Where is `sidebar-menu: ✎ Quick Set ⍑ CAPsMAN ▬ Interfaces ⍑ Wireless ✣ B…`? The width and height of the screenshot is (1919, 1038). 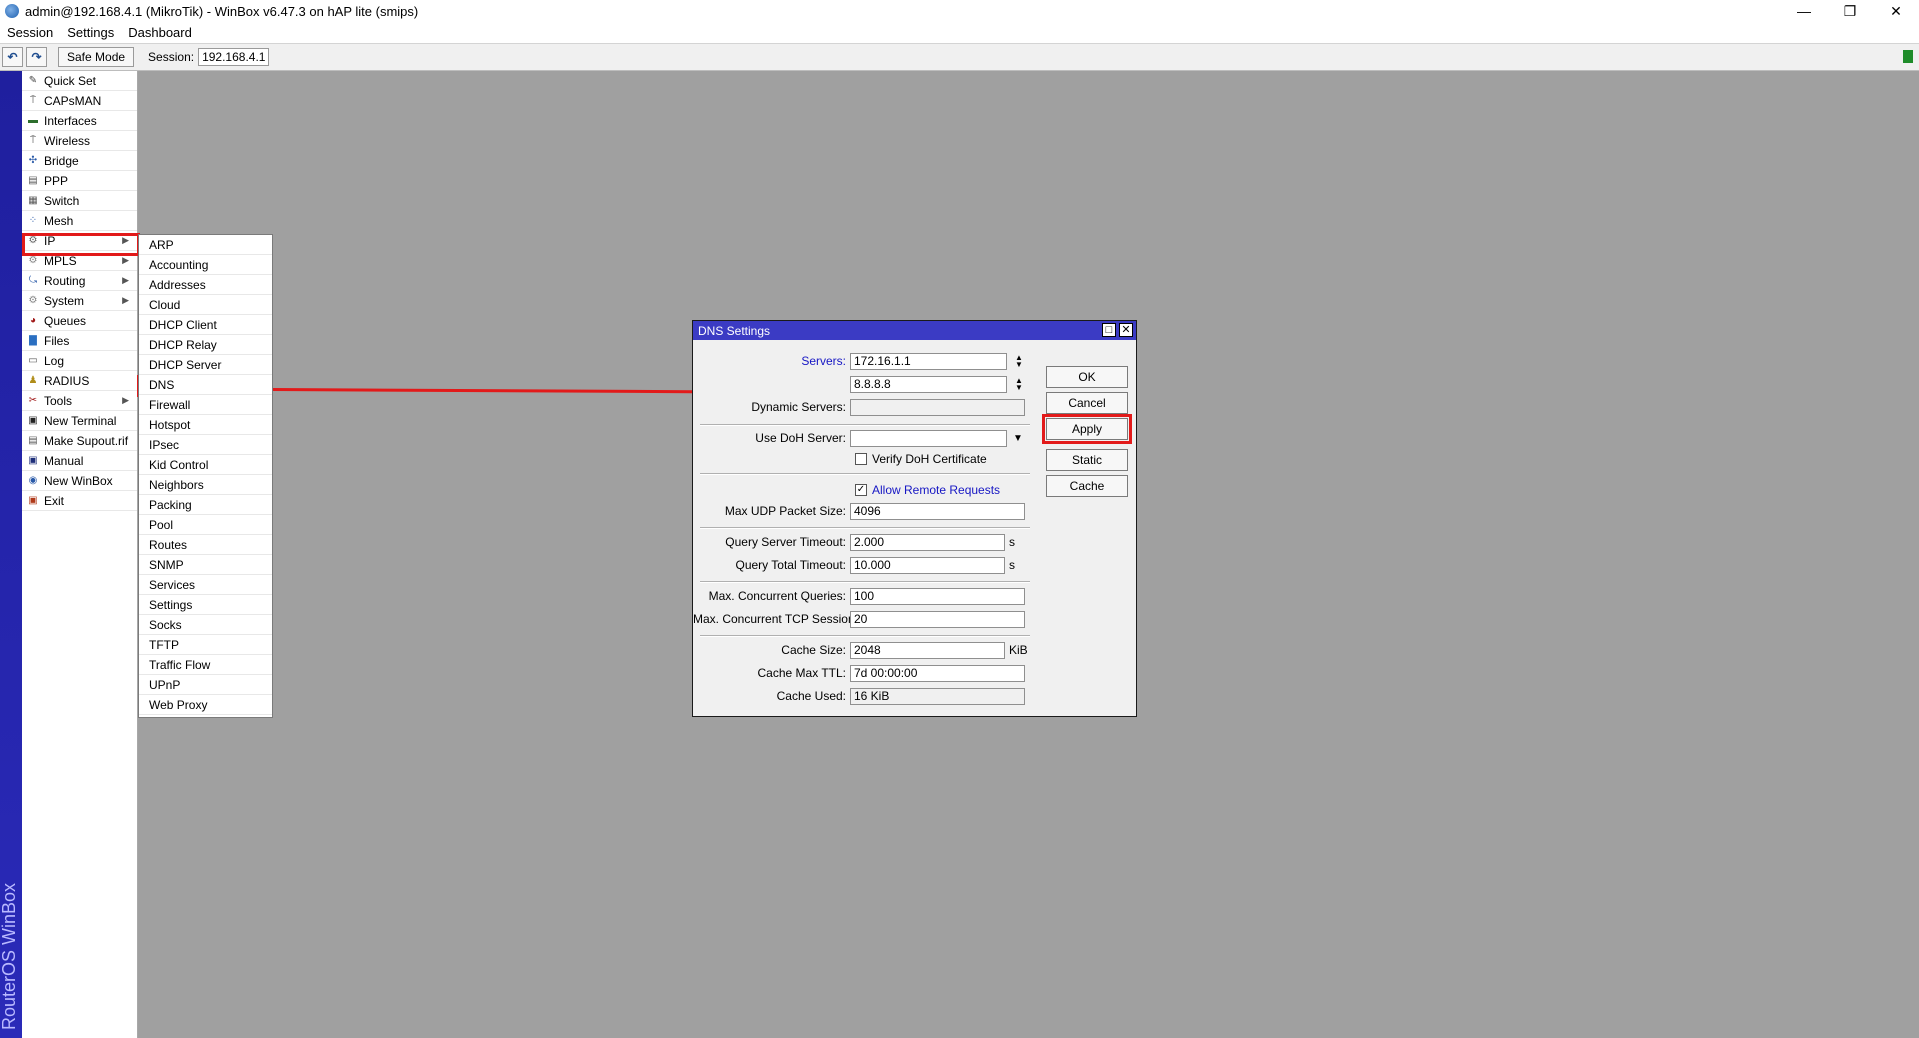 sidebar-menu: ✎ Quick Set ⍑ CAPsMAN ▬ Interfaces ⍑ Wireless ✣ B… is located at coordinates (80, 554).